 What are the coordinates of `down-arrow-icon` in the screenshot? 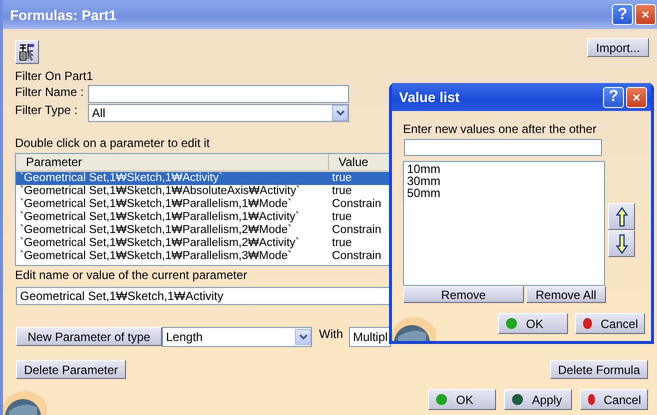 It's located at (622, 244).